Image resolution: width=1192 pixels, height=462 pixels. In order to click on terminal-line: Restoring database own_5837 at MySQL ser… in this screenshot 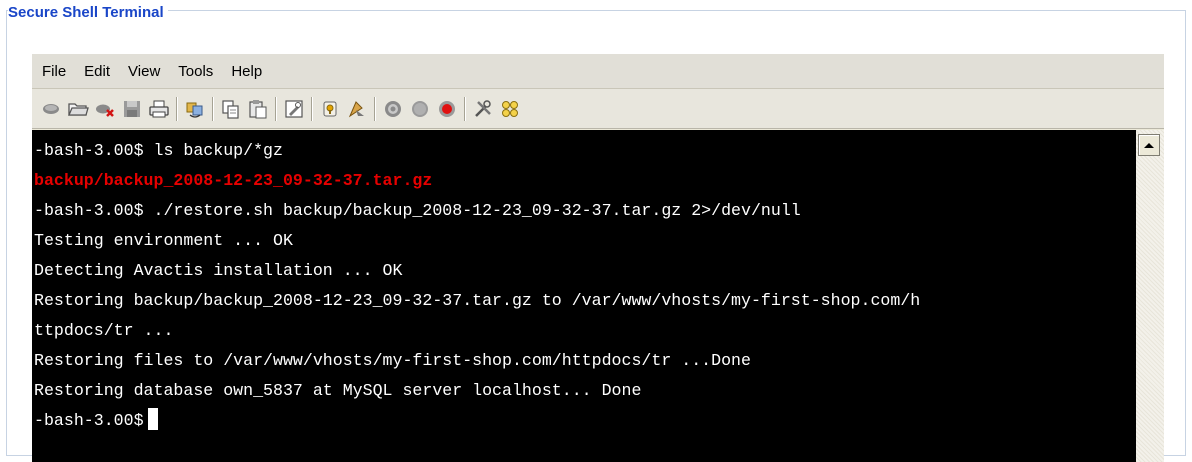, I will do `click(338, 390)`.